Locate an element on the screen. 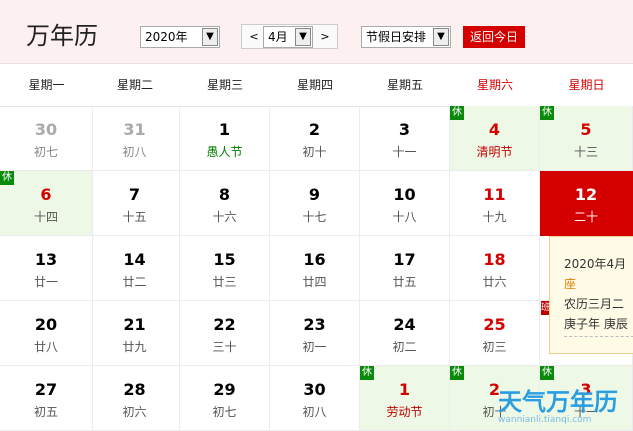 The image size is (633, 431). popup-date: 2020年4月 is located at coordinates (595, 264).